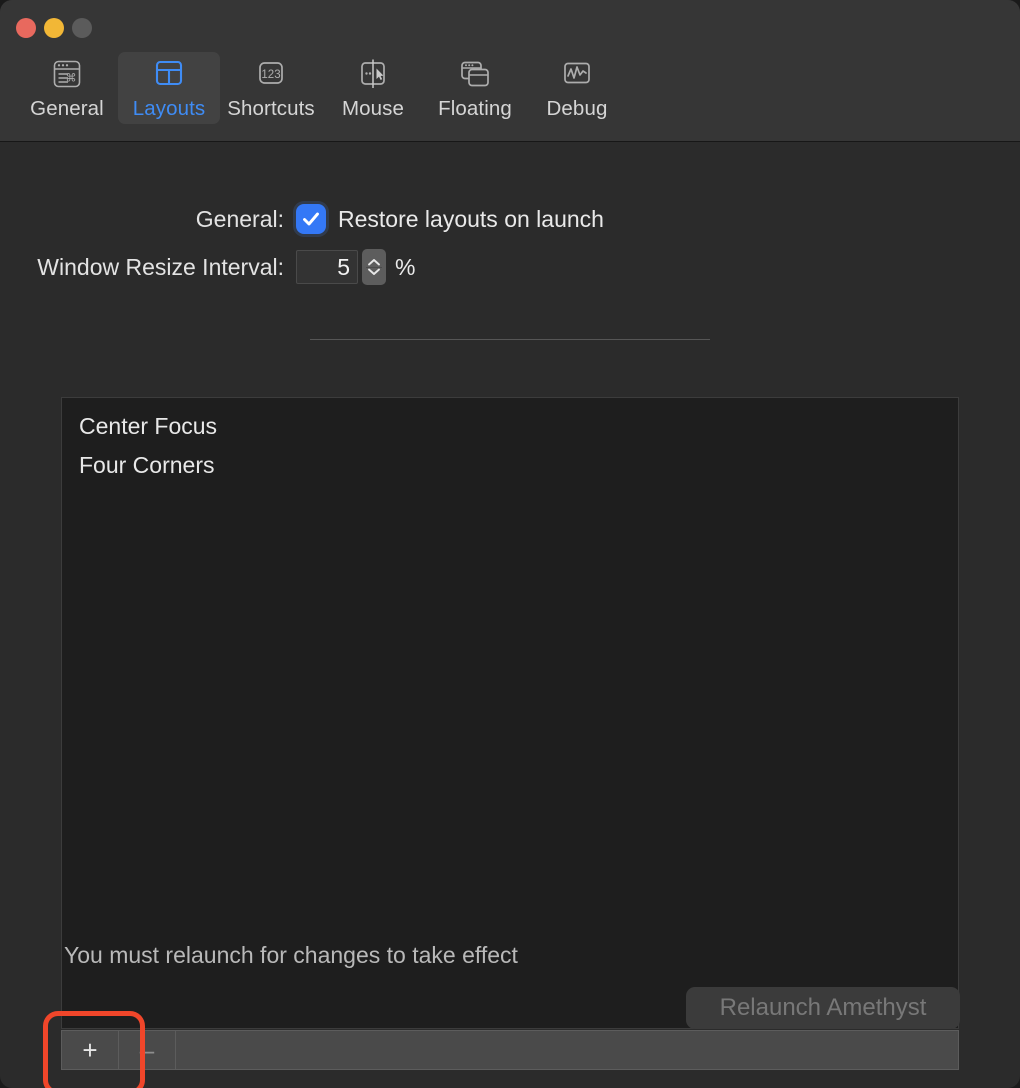 Image resolution: width=1020 pixels, height=1088 pixels. What do you see at coordinates (577, 108) in the screenshot?
I see `tab-debug-label: Debug` at bounding box center [577, 108].